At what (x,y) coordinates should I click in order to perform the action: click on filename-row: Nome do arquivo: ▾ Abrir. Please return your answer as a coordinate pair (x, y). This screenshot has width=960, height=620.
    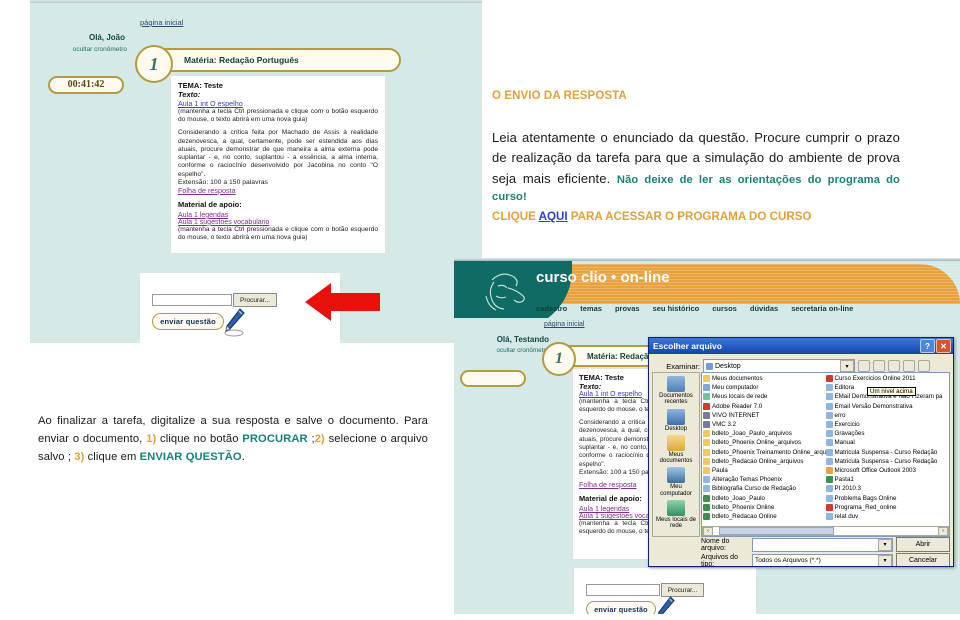
    Looking at the image, I should click on (825, 544).